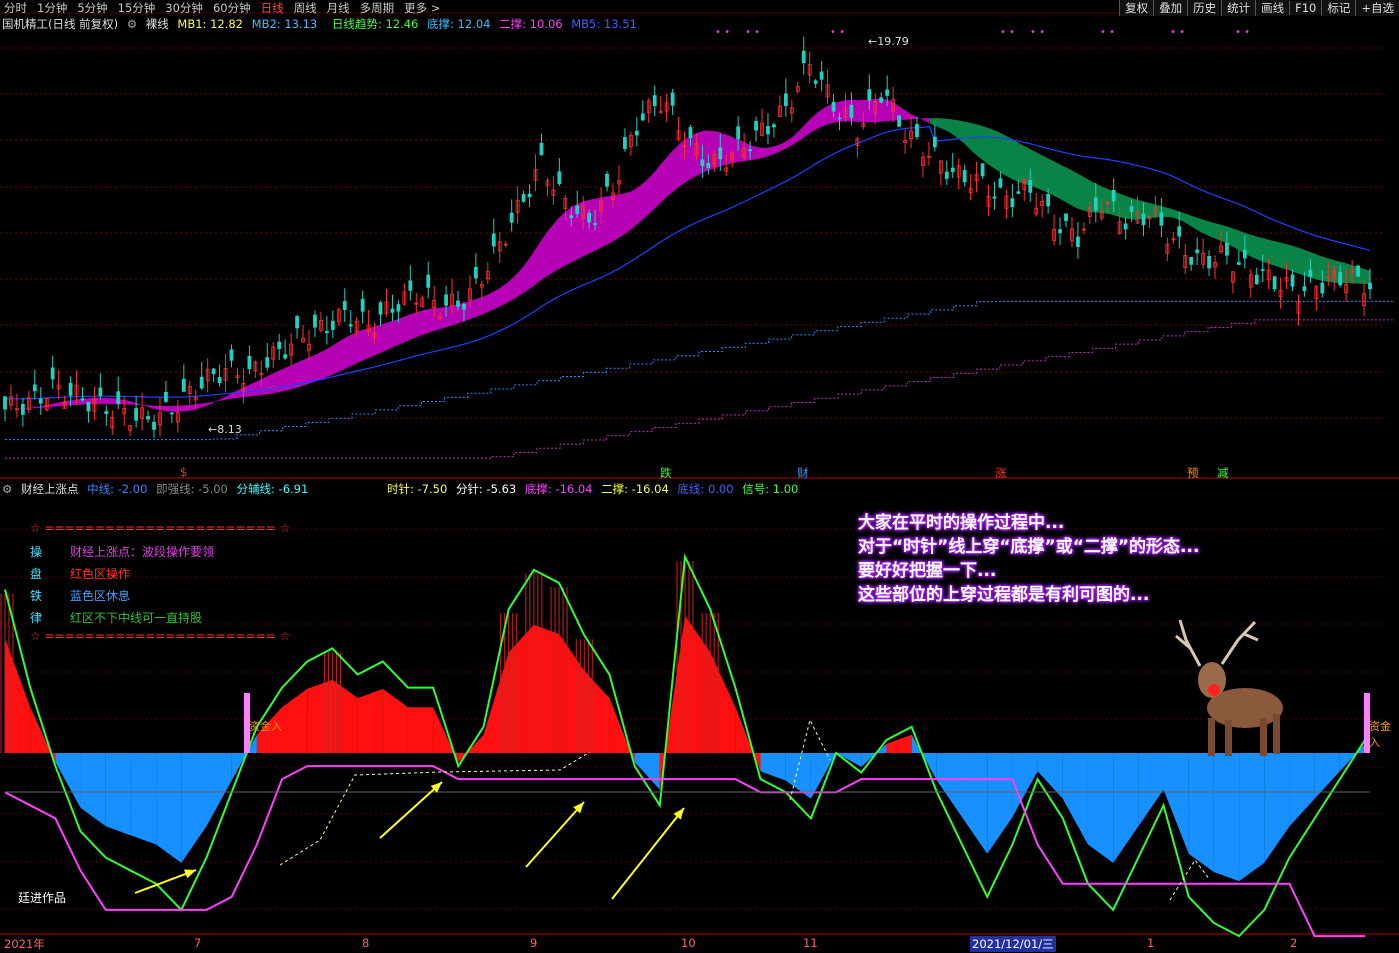  What do you see at coordinates (1214, 690) in the screenshot?
I see `deer-part` at bounding box center [1214, 690].